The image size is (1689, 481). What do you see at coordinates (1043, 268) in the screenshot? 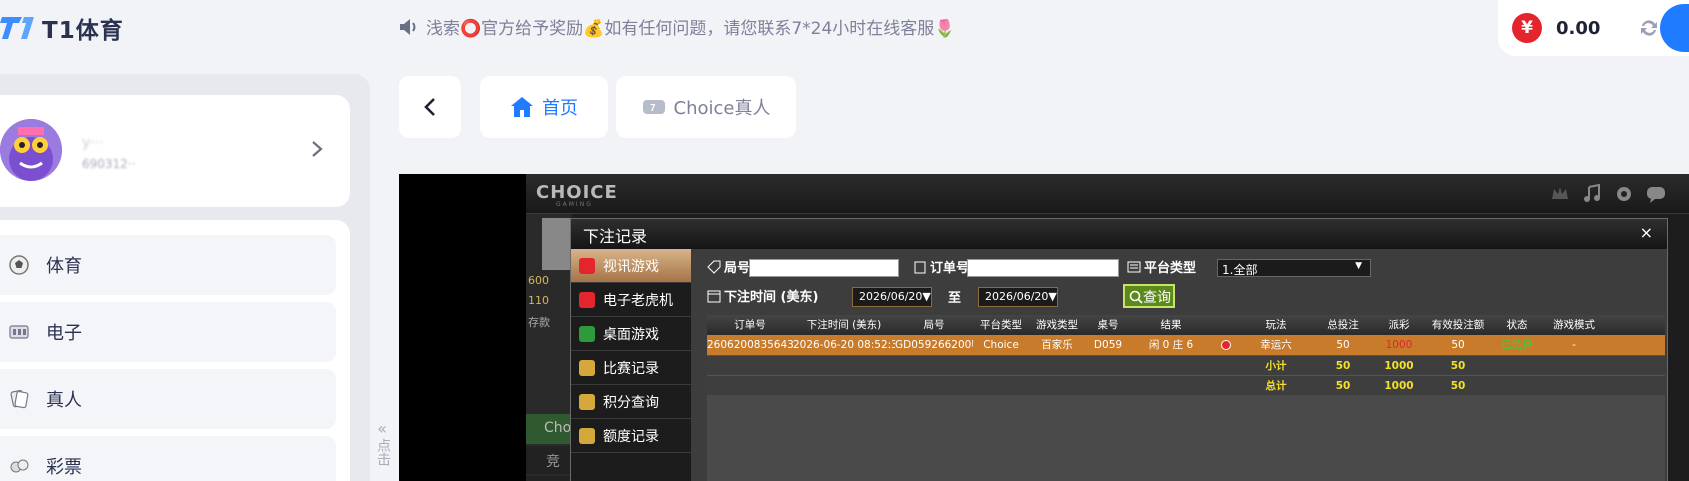
I see `order-input` at bounding box center [1043, 268].